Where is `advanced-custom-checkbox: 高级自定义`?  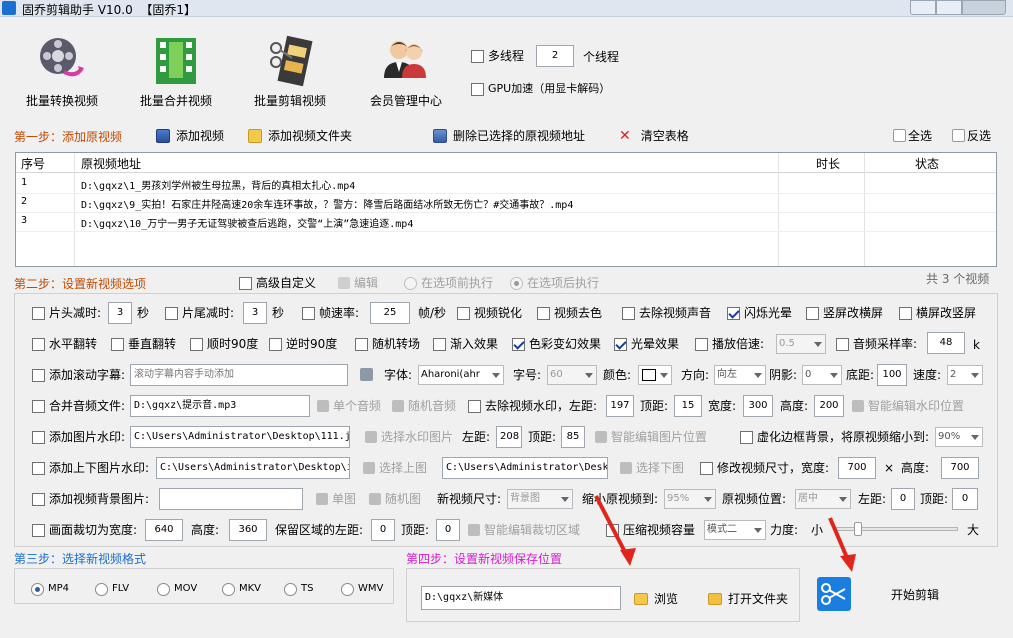 advanced-custom-checkbox: 高级自定义 is located at coordinates (277, 283).